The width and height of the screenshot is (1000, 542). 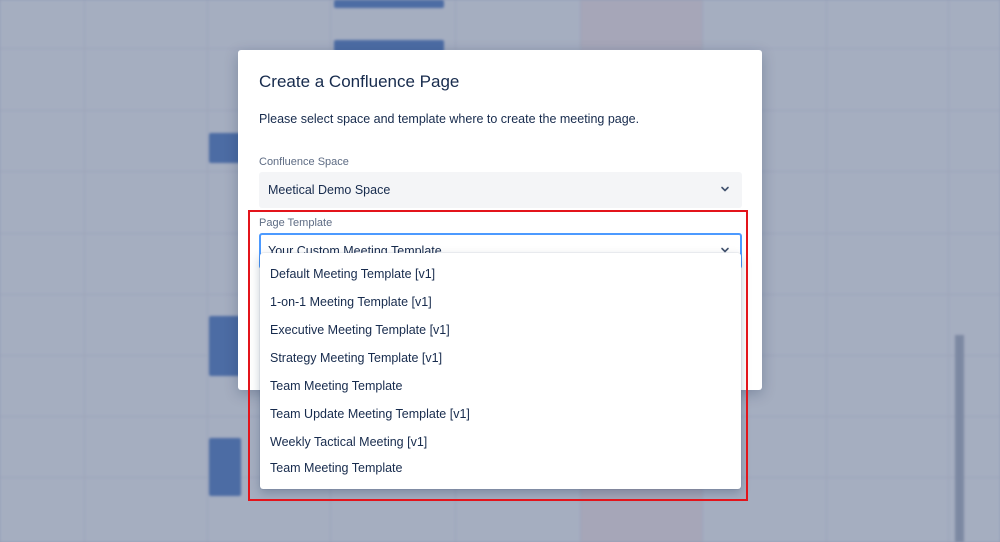 What do you see at coordinates (500, 190) in the screenshot?
I see `space-select: Meetical Demo Space` at bounding box center [500, 190].